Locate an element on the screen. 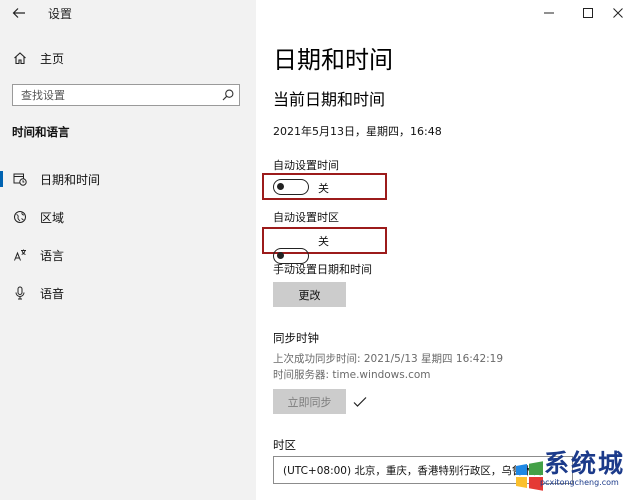 This screenshot has width=638, height=500. sidebar-item-label: 主页 is located at coordinates (52, 58).